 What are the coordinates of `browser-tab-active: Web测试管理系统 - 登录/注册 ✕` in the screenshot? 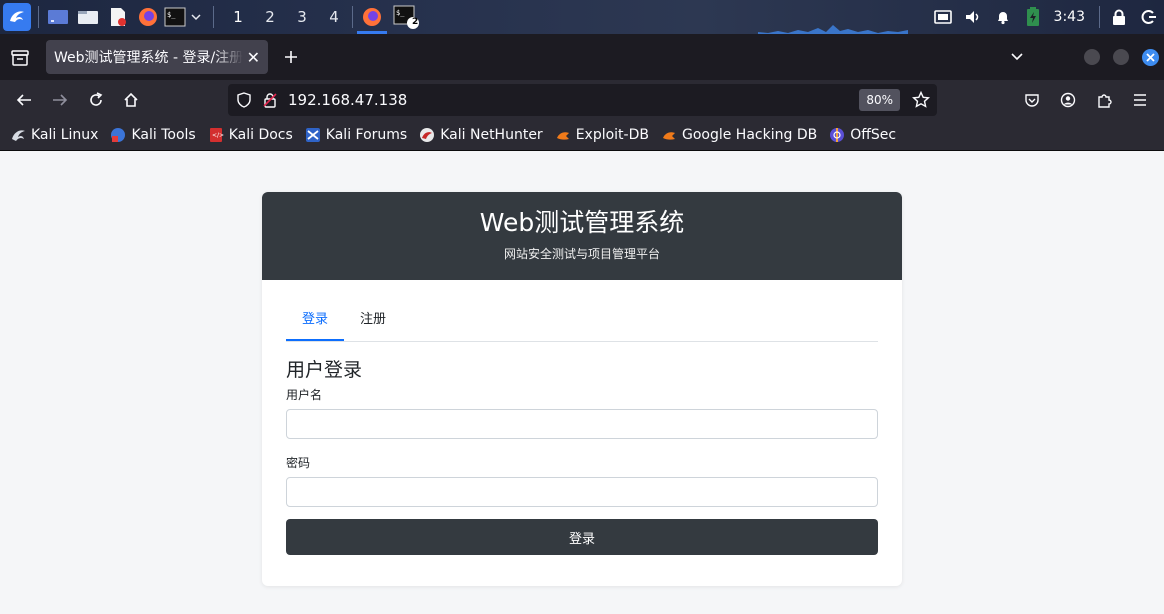 It's located at (157, 57).